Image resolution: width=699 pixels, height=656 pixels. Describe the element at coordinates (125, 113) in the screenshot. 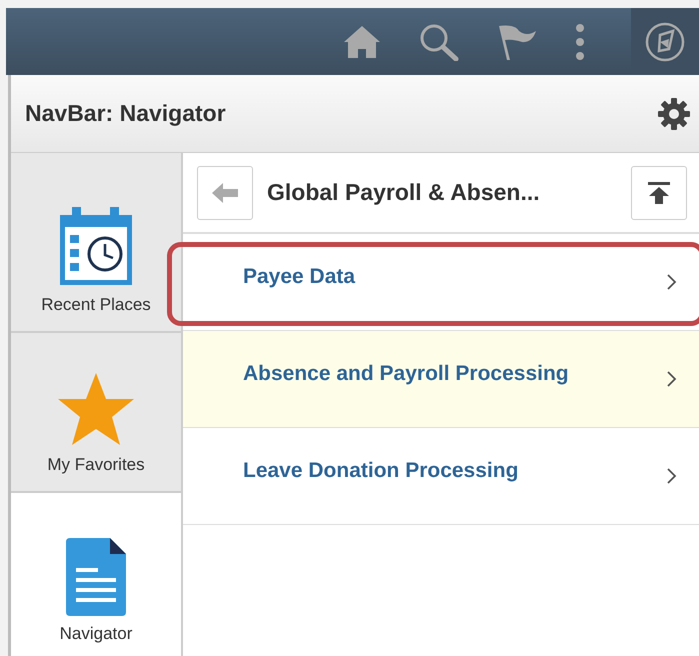

I see `panel-title: NavBar: Navigator` at that location.